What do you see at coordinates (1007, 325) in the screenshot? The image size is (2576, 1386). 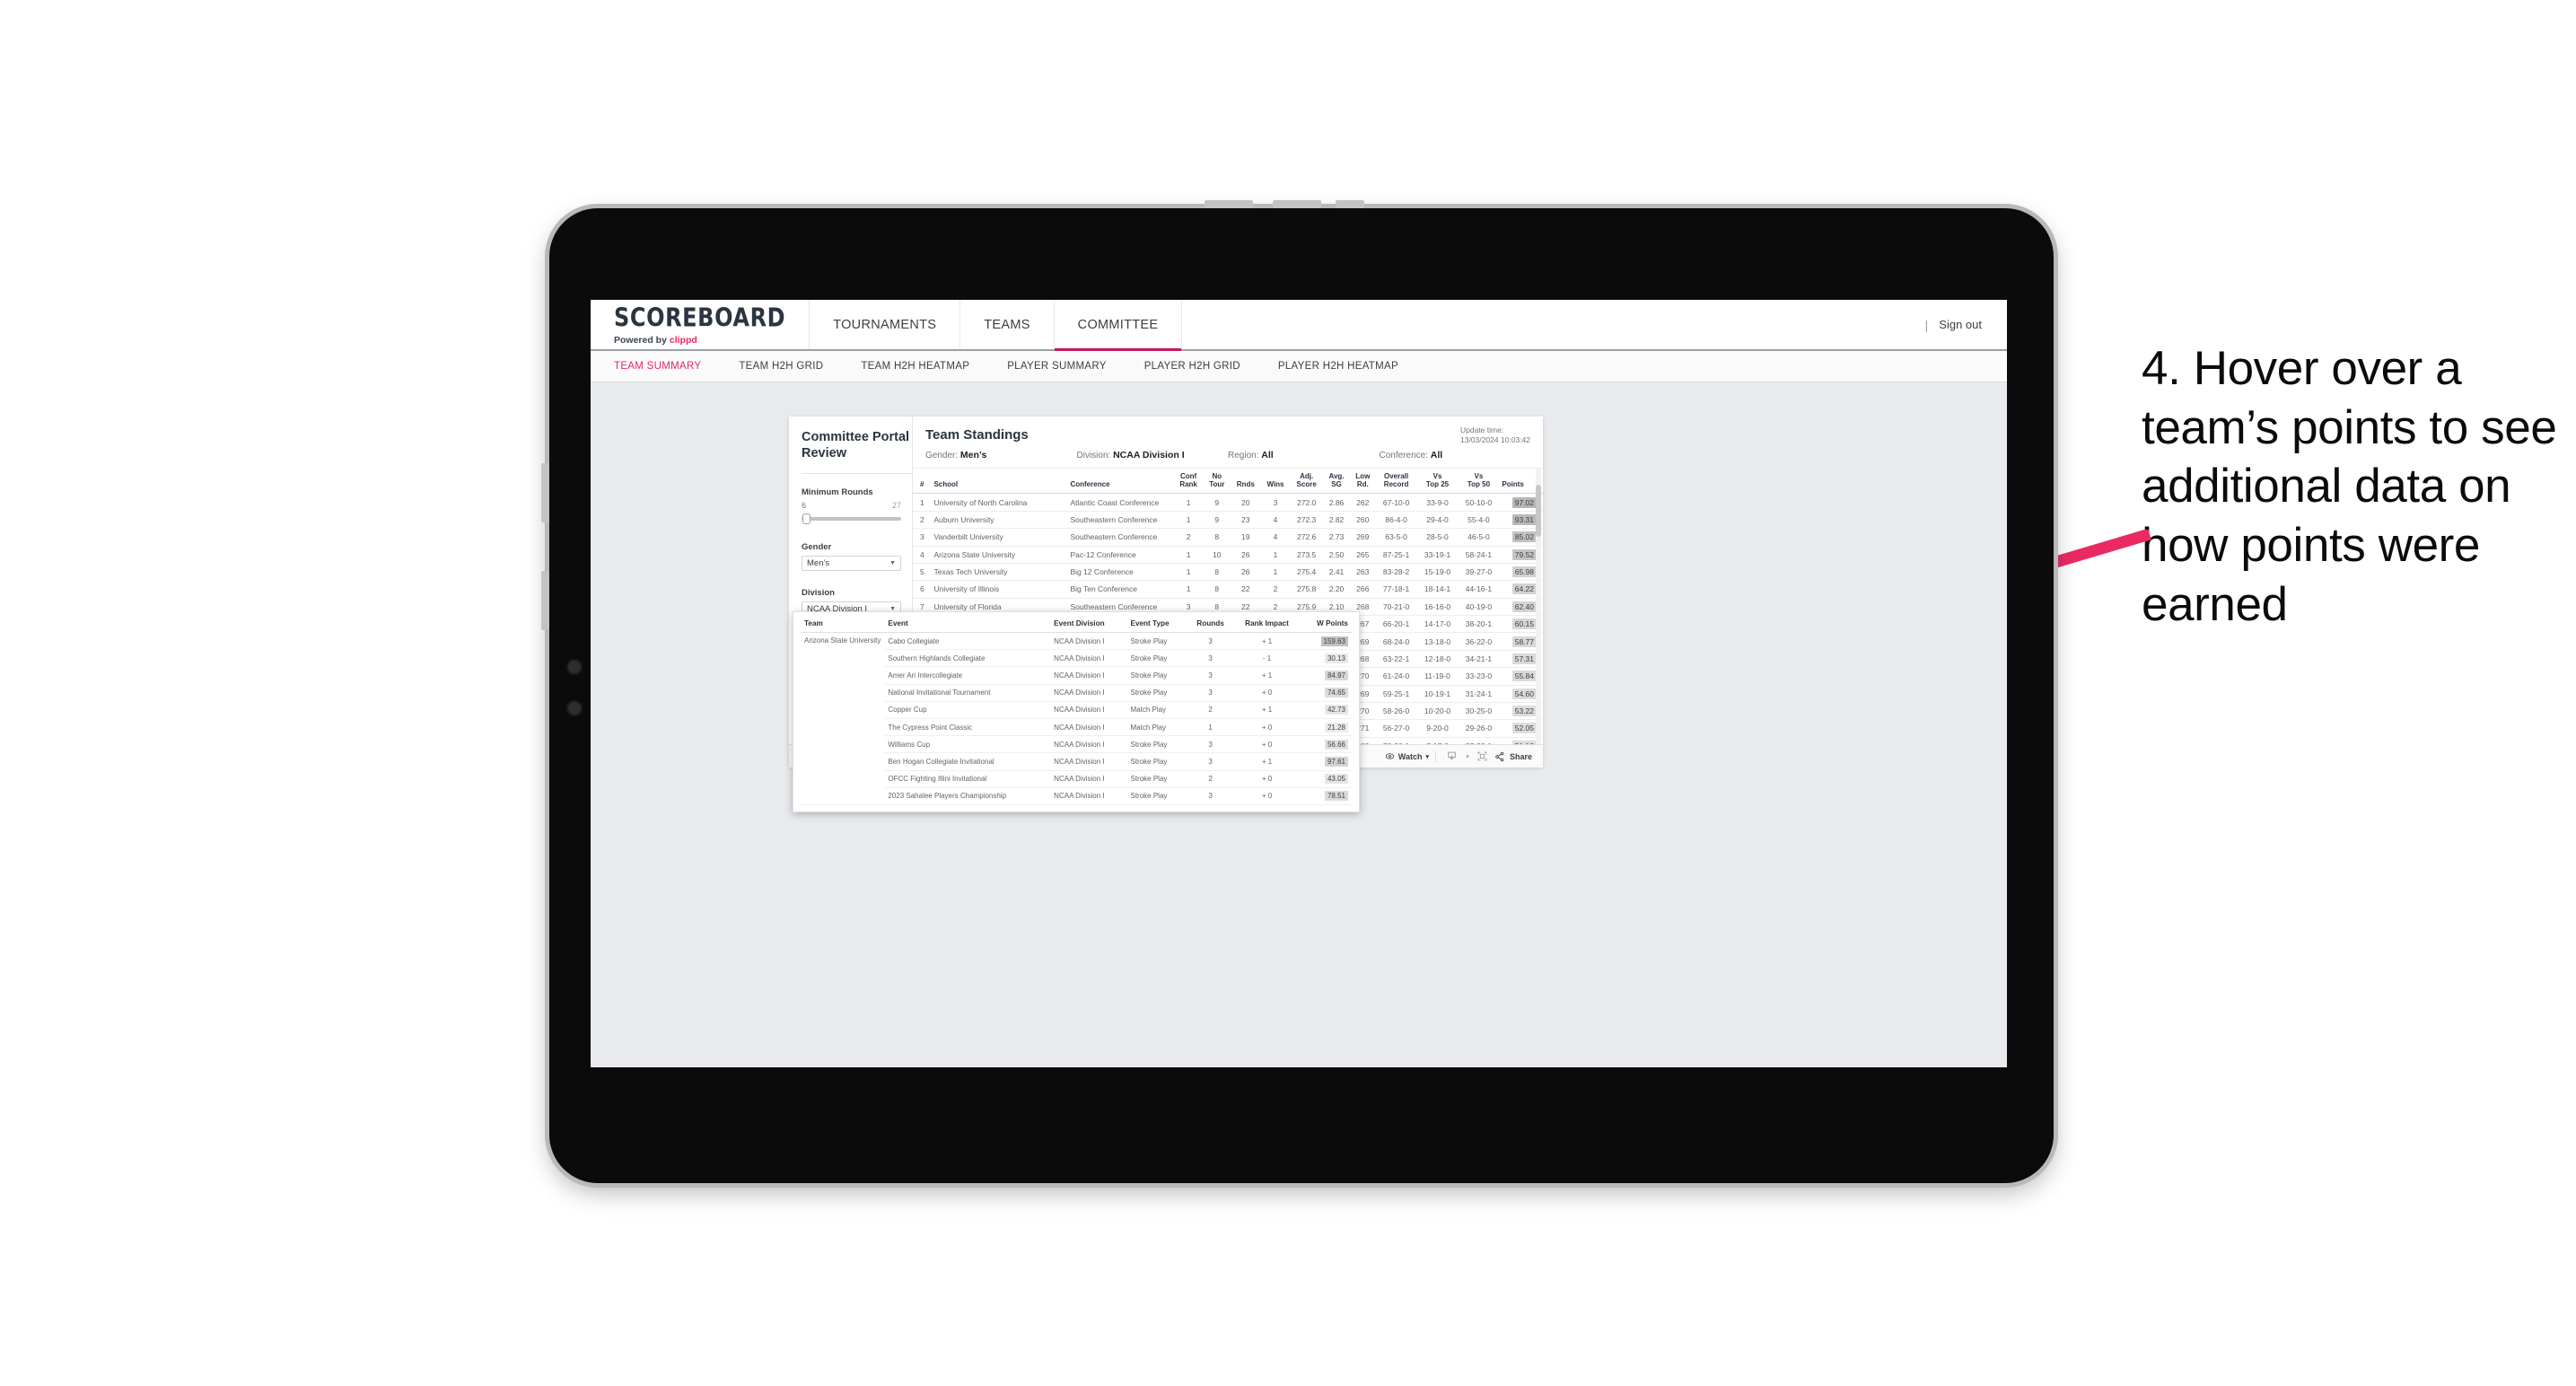 I see `nav-tab-teams: TEAMS` at bounding box center [1007, 325].